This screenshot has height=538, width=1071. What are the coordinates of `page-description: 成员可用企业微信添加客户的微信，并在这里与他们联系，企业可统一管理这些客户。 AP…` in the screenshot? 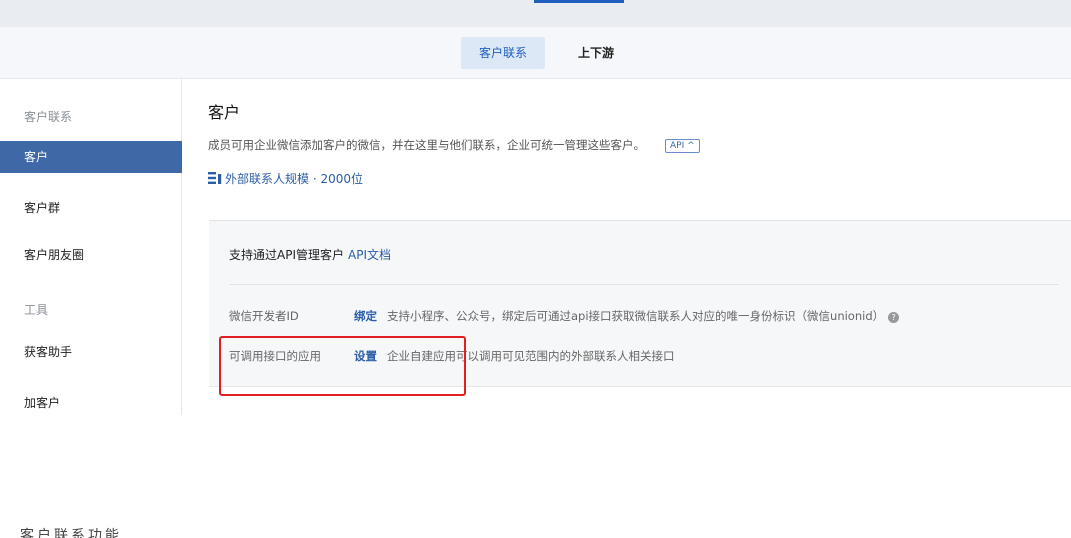 It's located at (454, 145).